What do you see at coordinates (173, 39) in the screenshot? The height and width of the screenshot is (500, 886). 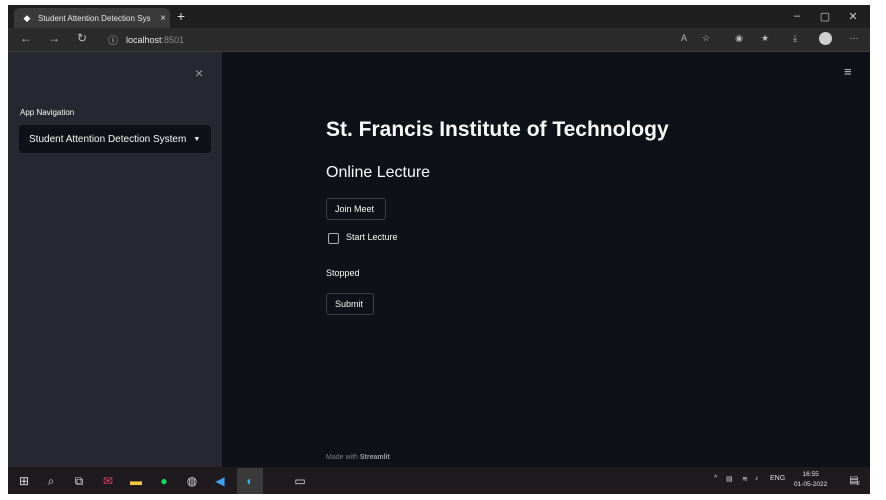 I see `url-port: :8501` at bounding box center [173, 39].